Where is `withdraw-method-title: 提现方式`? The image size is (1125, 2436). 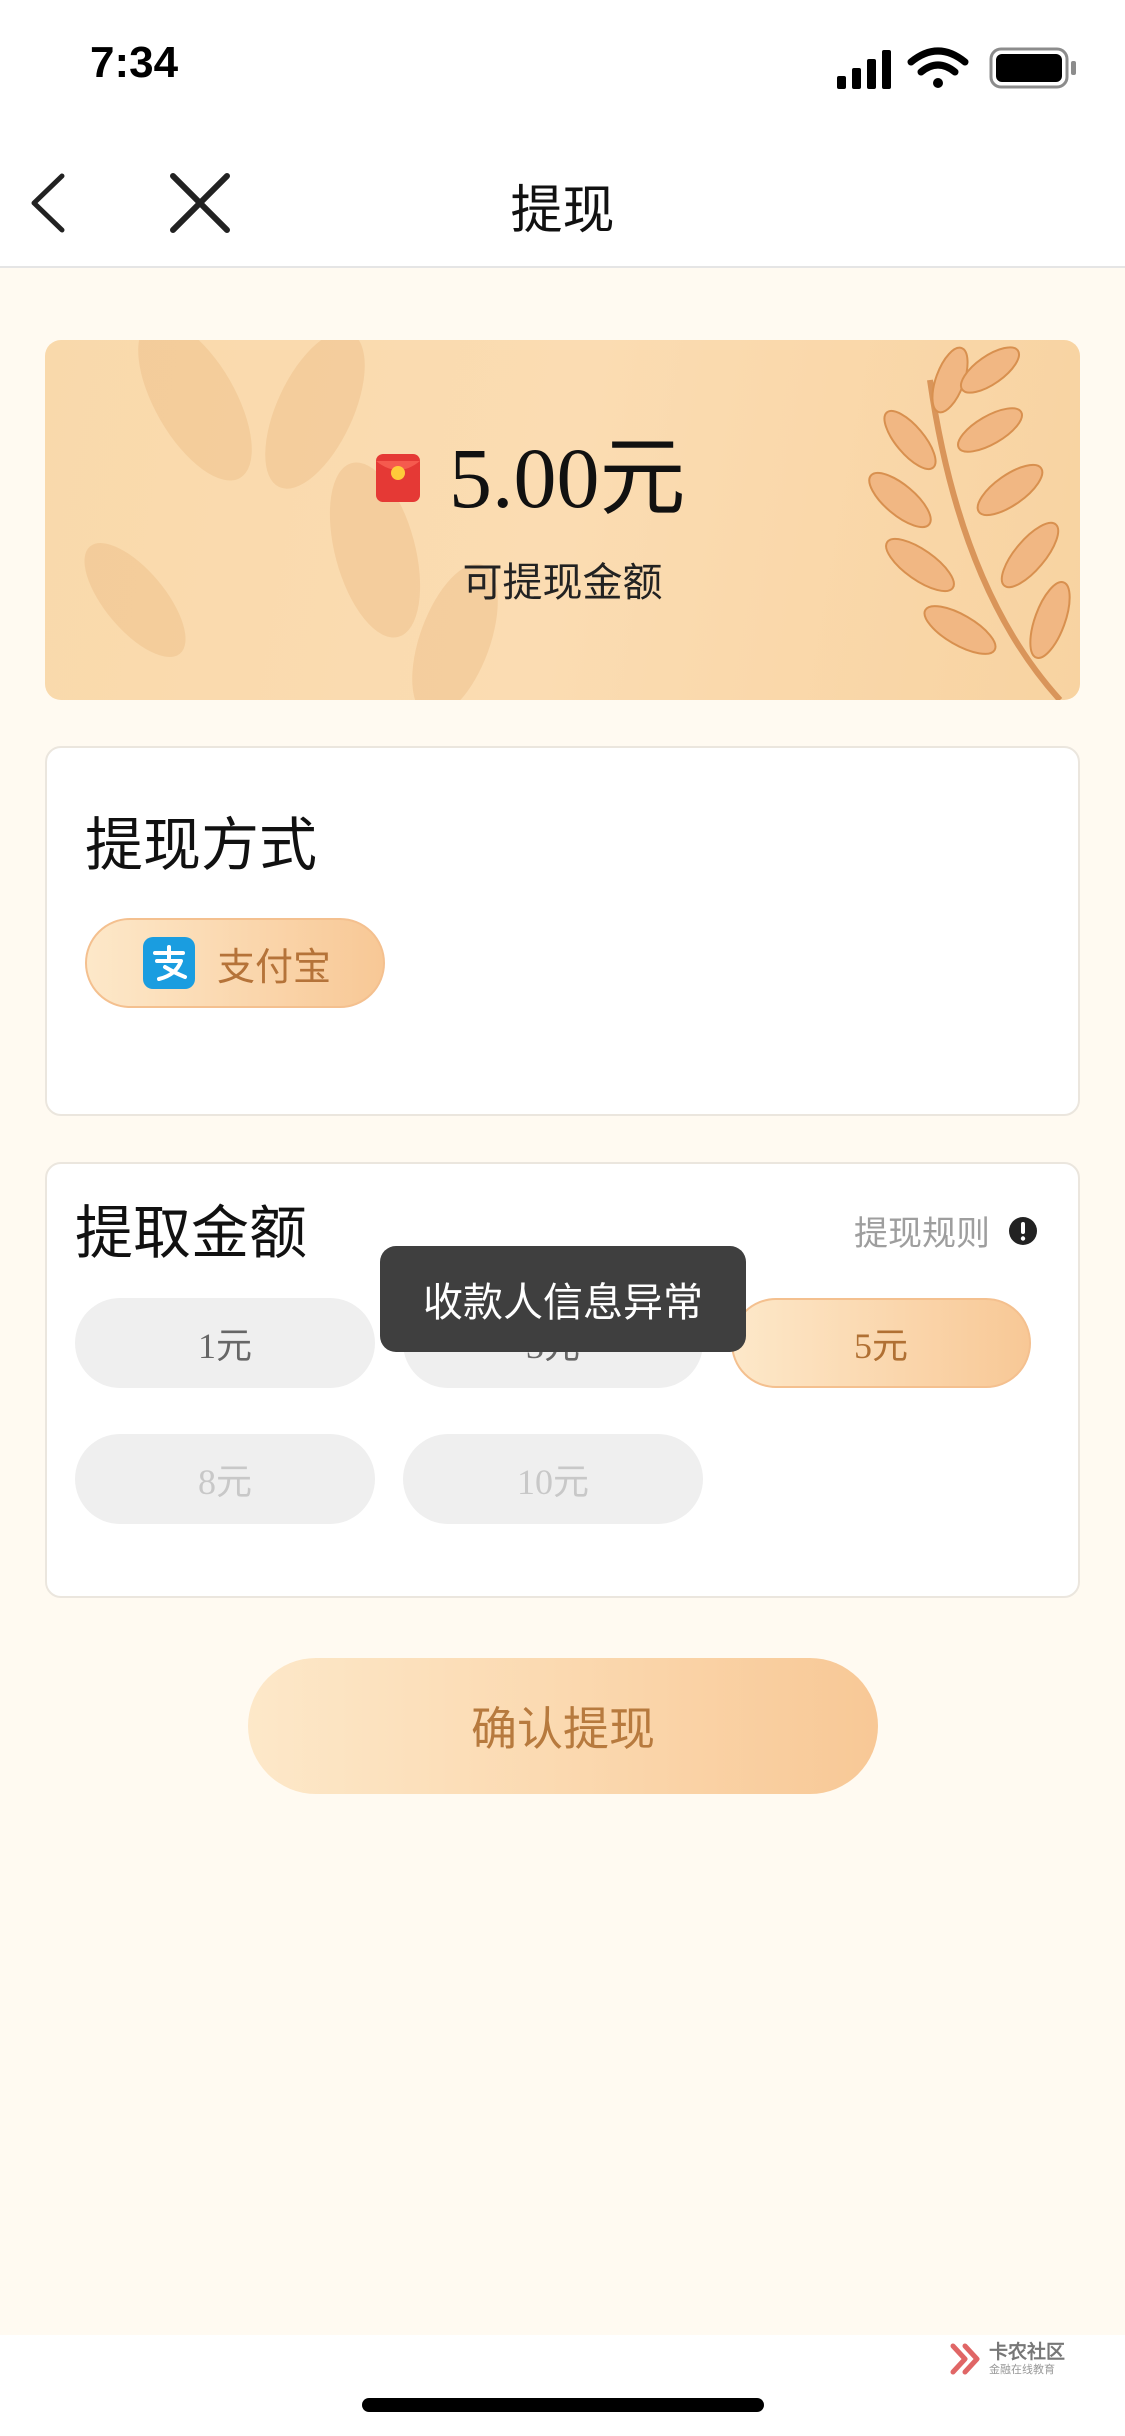
withdraw-method-title: 提现方式 is located at coordinates (201, 845).